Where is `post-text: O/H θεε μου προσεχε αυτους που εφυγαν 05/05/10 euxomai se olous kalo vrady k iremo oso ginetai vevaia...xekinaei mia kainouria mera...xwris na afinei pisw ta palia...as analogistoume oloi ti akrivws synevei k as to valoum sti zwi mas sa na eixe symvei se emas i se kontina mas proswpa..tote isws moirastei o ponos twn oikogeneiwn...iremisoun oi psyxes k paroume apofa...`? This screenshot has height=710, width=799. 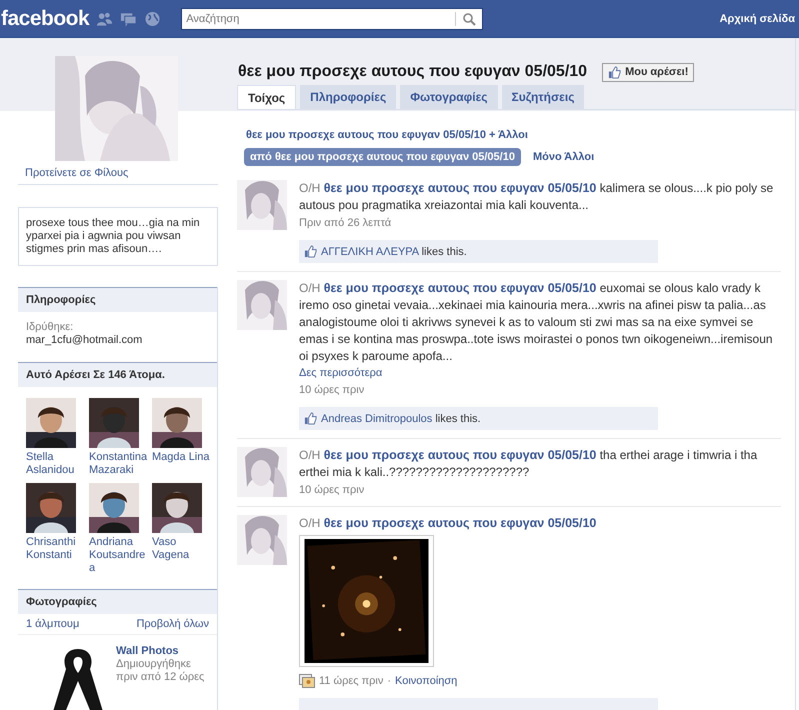 post-text: O/H θεε μου προσεχε αυτους που εφυγαν 05/05/10 euxomai se olous kalo vrady k iremo oso ginetai vevaia...xekinaei mia kainouria mera...xwris na afinei pisw ta palia...as analogistoume oloi ti akrivws synevei k as to valoum sti zwi mas sa na eixe symvei se emas i se kontina mas proswpa..tote isws moirastei o ponos twn oikogeneiwn...iremisoun oi psyxes k paroume apofa... is located at coordinates (536, 322).